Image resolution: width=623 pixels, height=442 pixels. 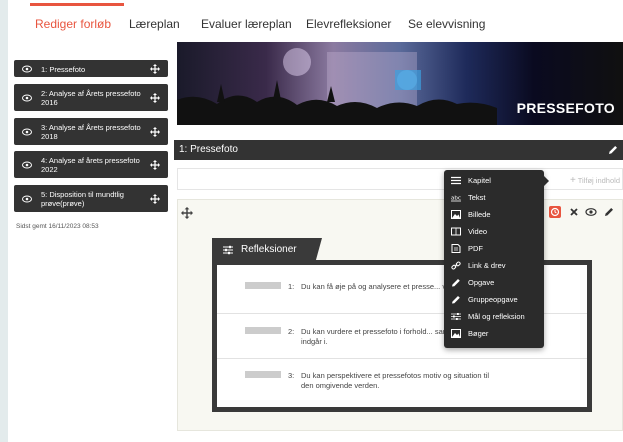 I want to click on banner-title: PRESSEFOTO, so click(x=565, y=108).